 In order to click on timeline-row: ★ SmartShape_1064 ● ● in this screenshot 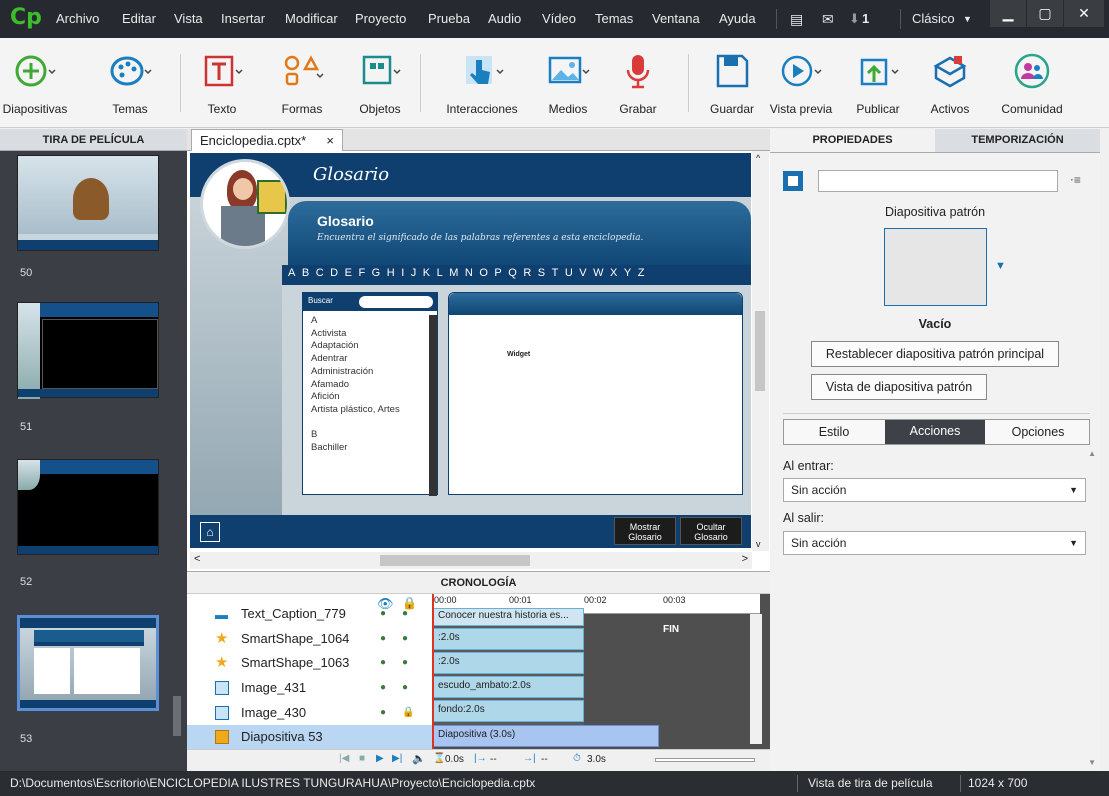, I will do `click(309, 639)`.